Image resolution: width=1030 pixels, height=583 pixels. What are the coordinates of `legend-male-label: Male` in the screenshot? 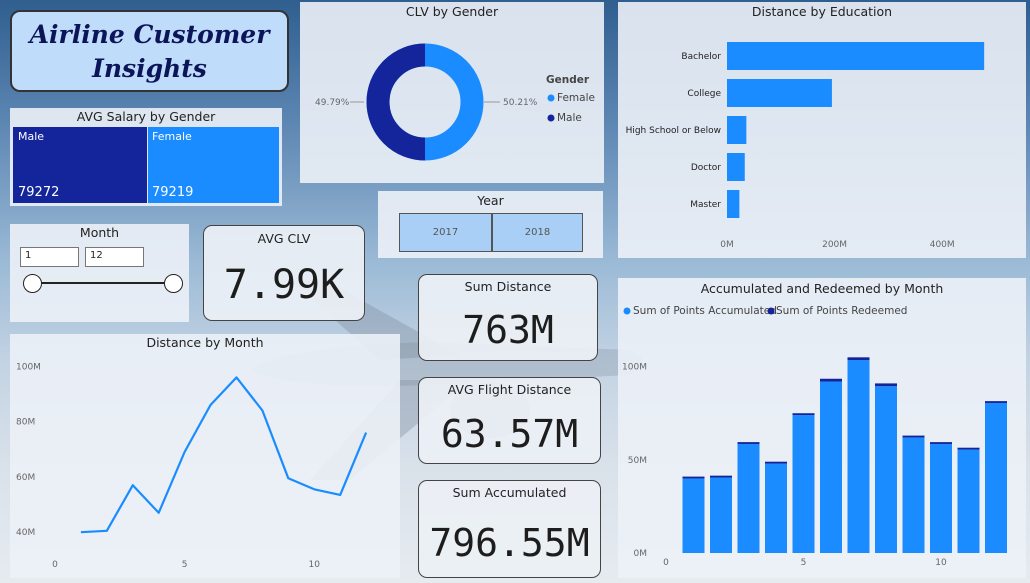 It's located at (569, 118).